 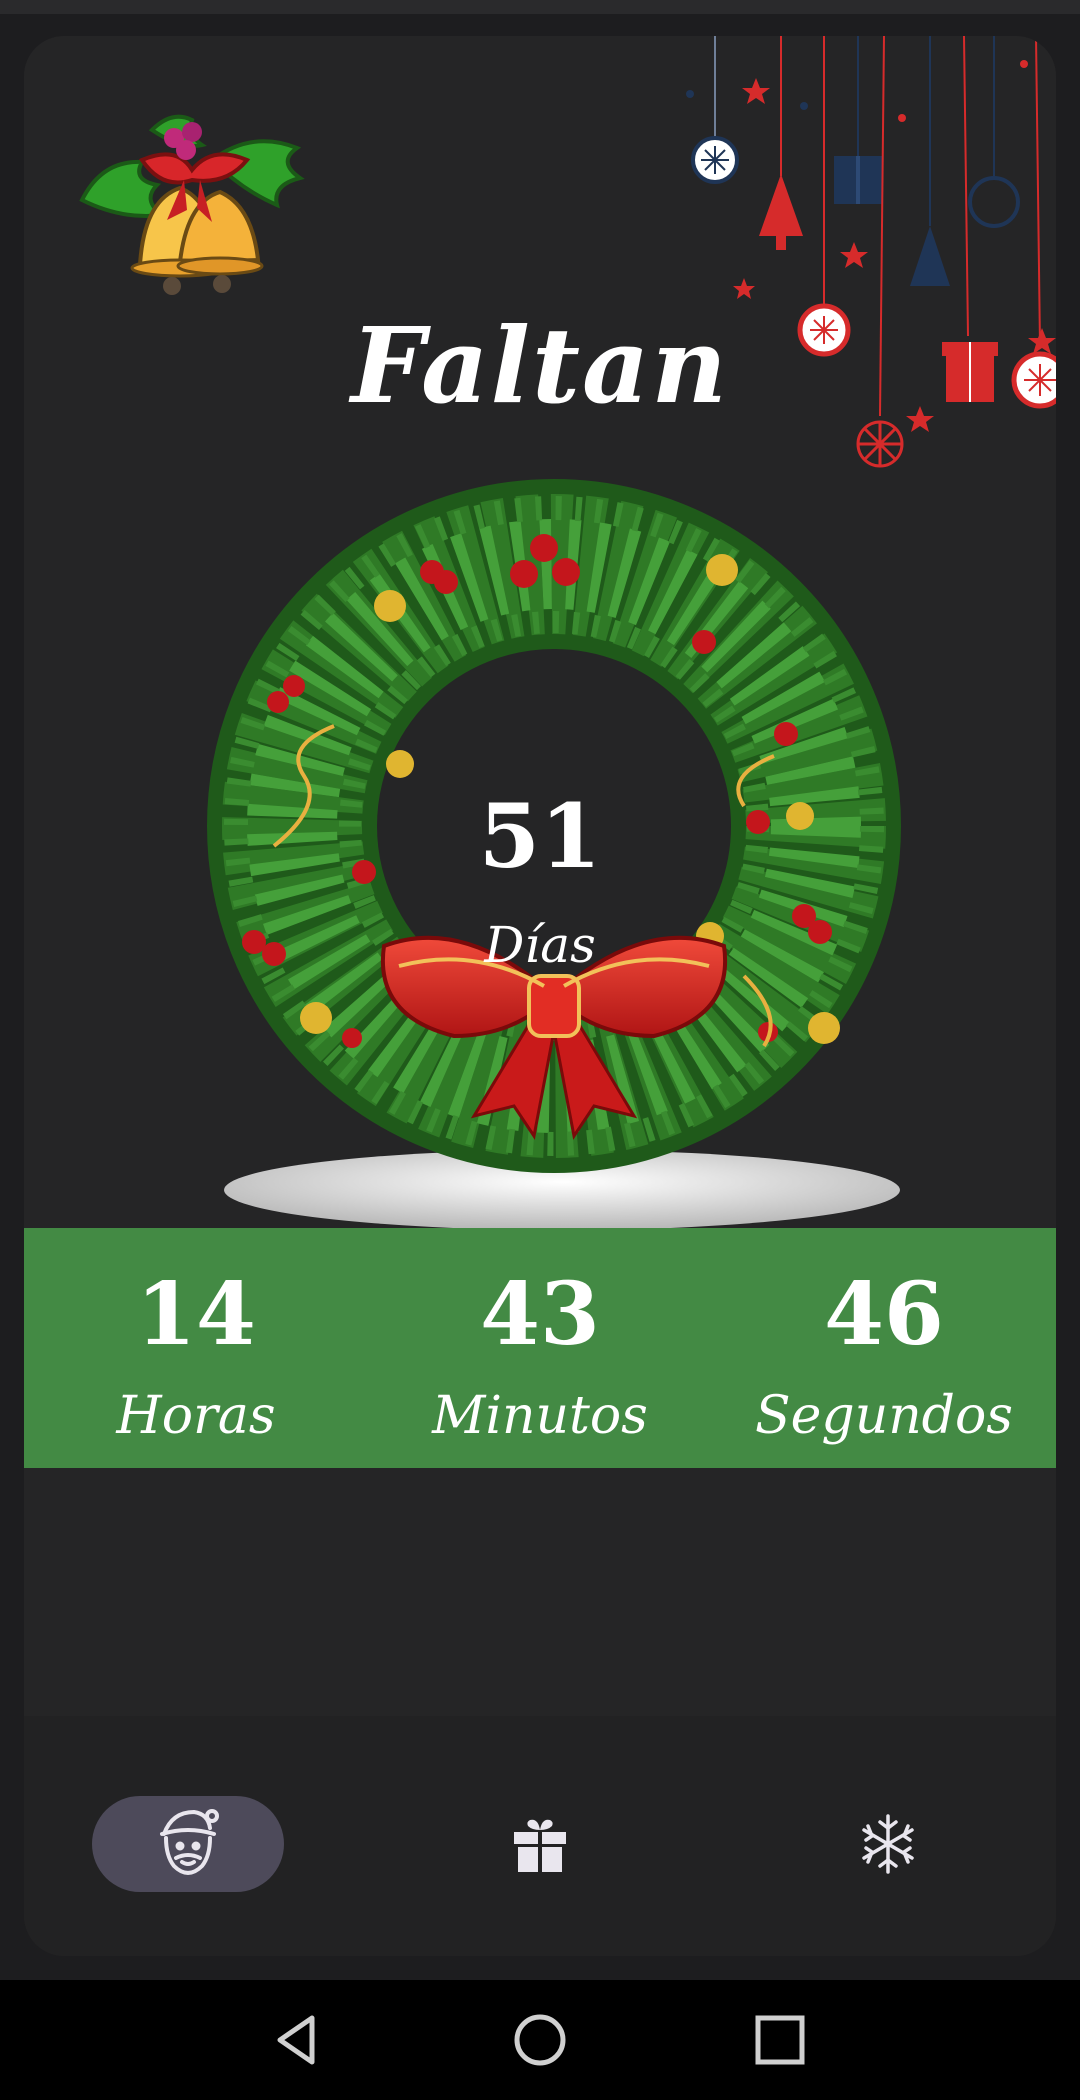 I want to click on home-icon, so click(x=540, y=2040).